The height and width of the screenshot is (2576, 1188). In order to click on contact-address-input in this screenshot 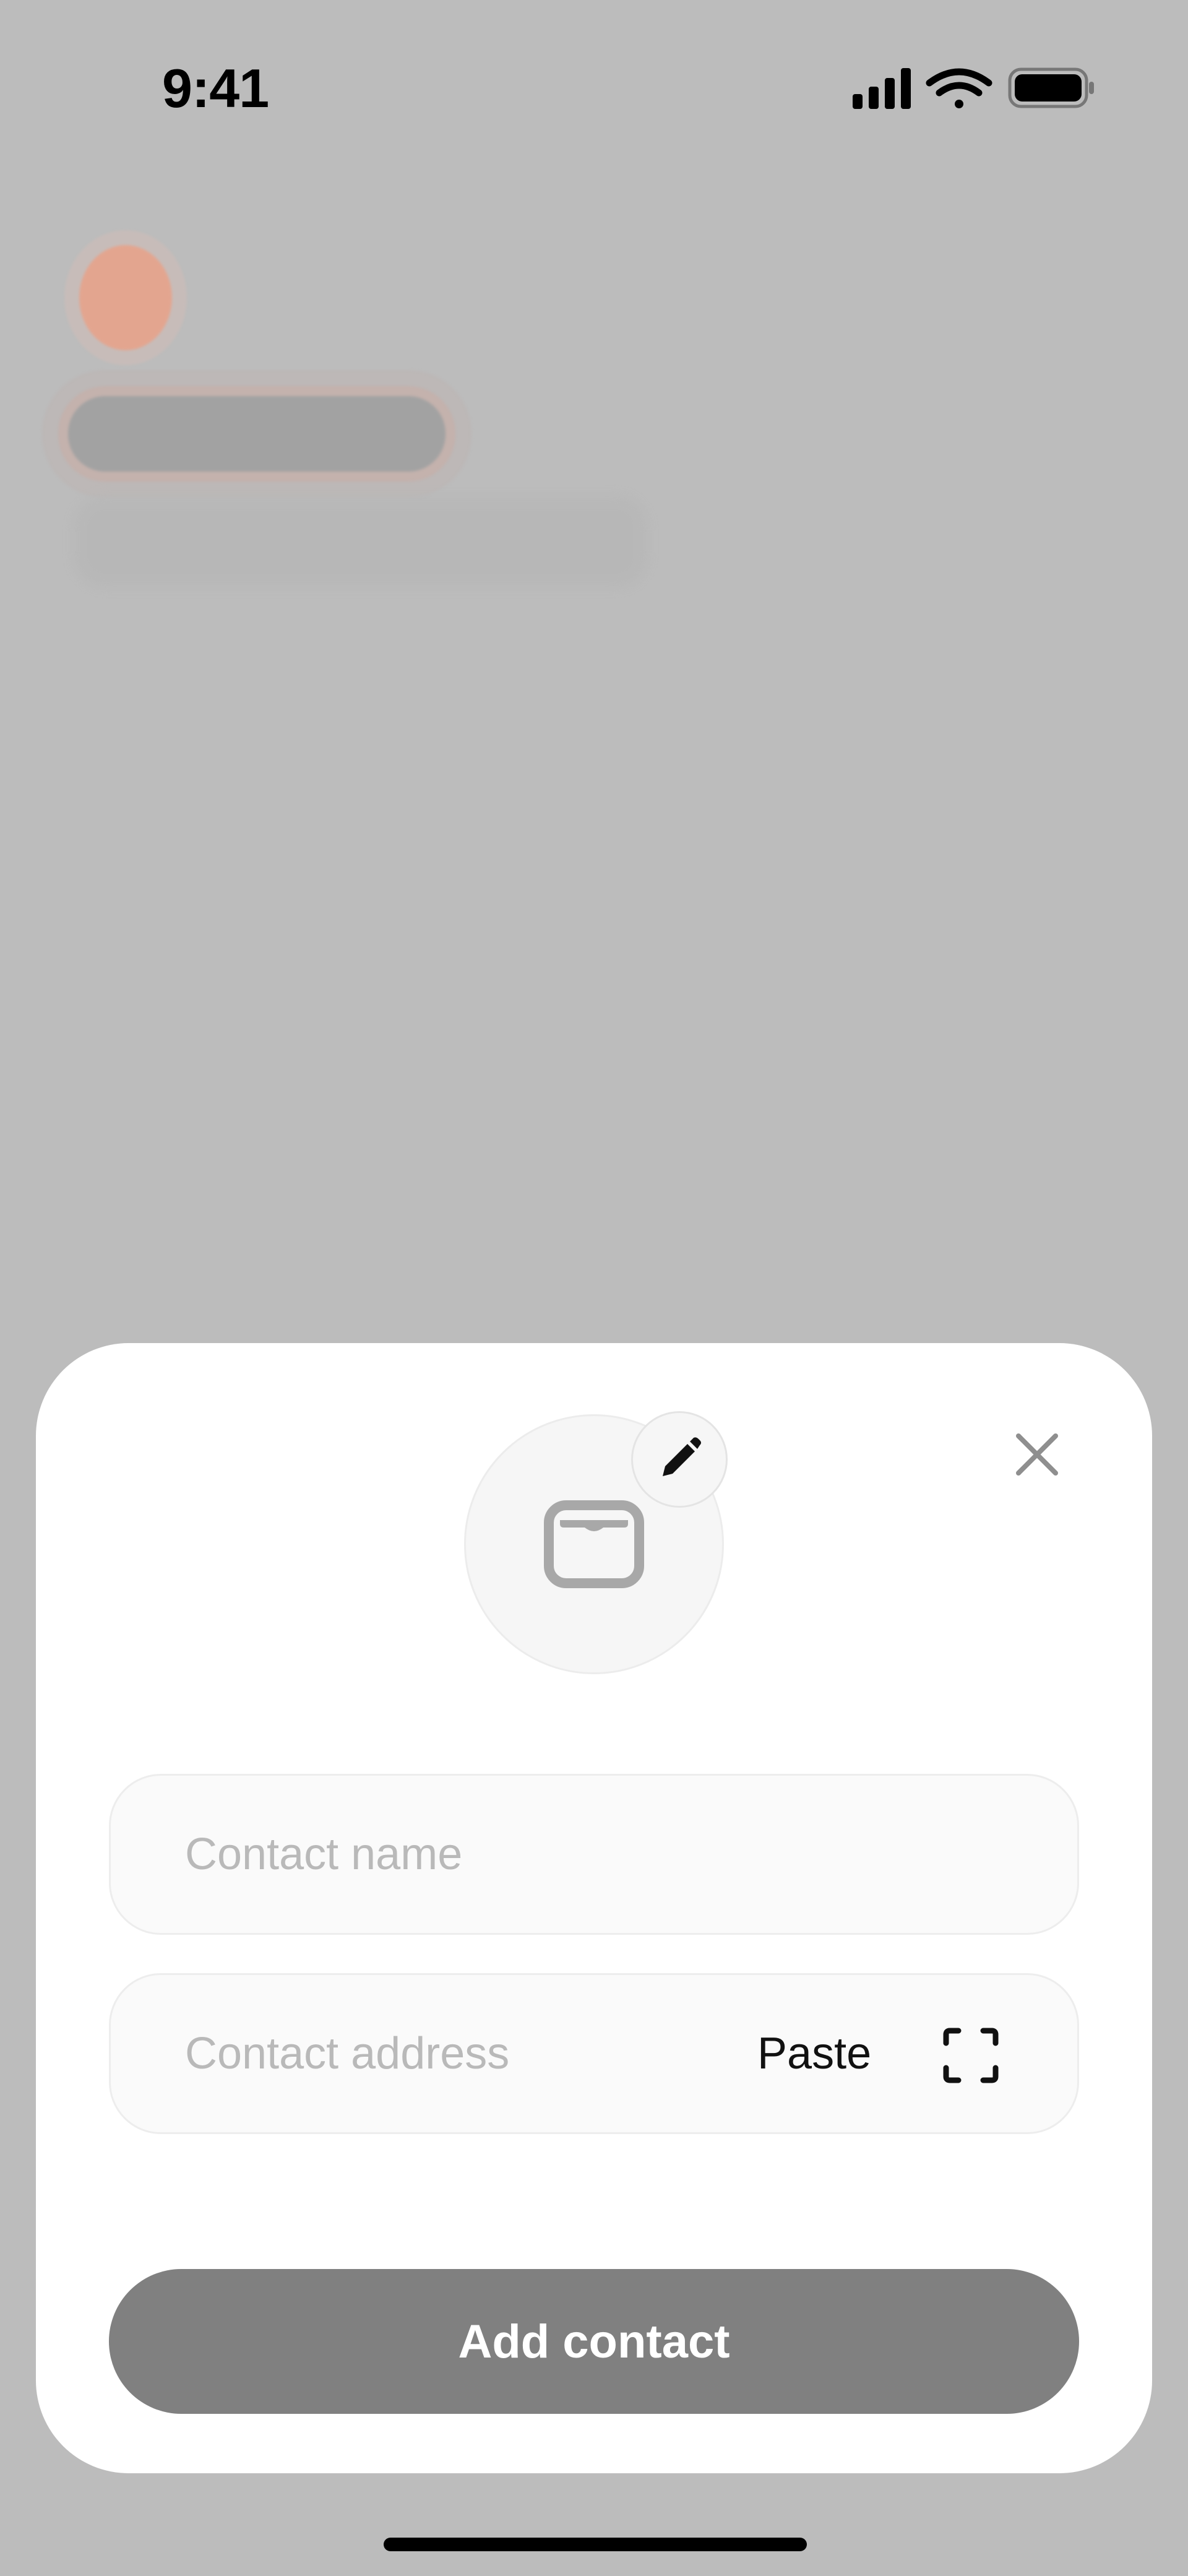, I will do `click(408, 2053)`.